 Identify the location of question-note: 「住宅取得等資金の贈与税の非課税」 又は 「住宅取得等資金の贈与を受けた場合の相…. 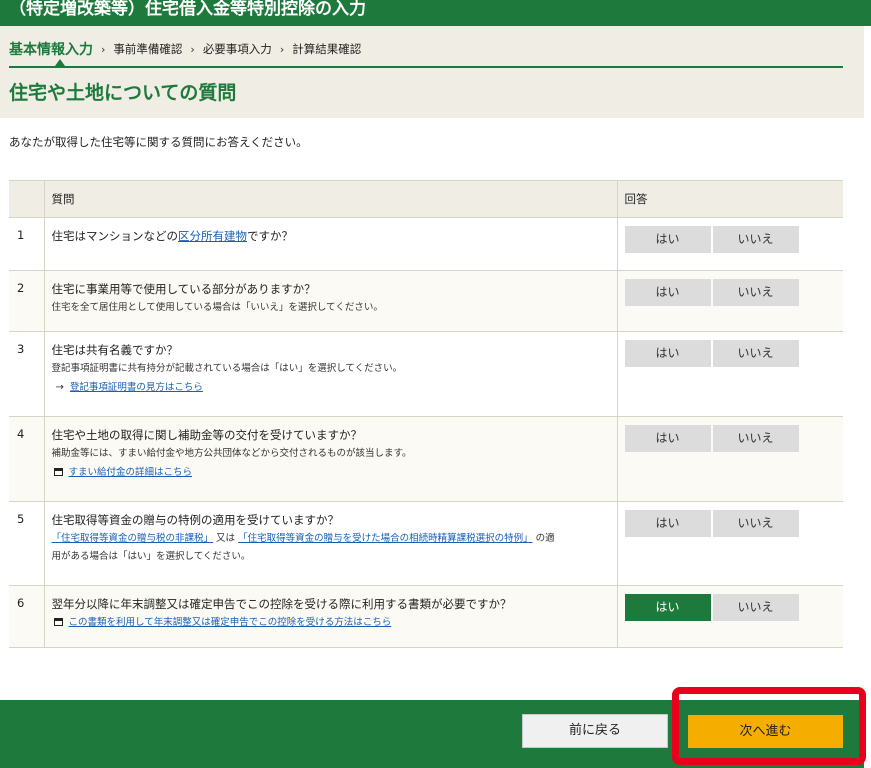
(334, 539).